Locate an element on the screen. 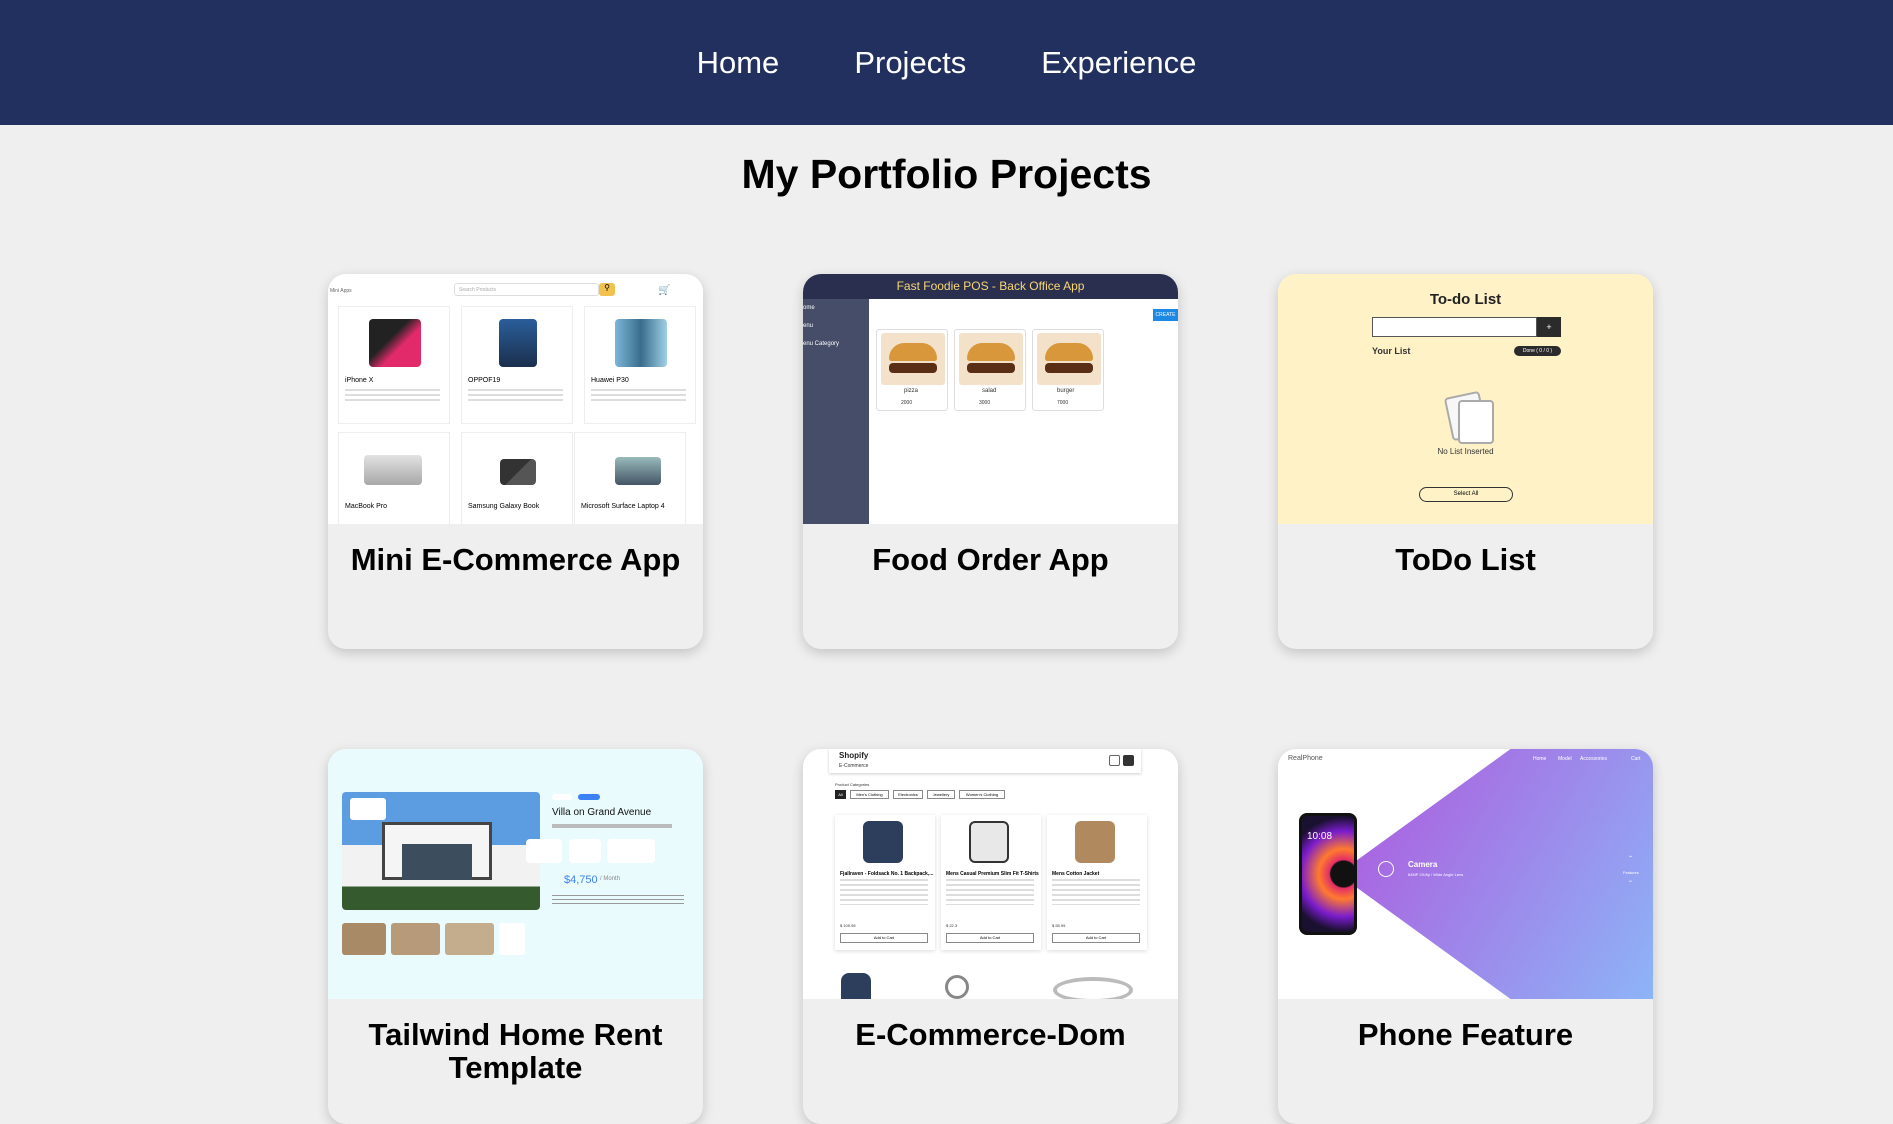 The height and width of the screenshot is (1124, 1893). thumb-nav-link: Model is located at coordinates (1565, 759).